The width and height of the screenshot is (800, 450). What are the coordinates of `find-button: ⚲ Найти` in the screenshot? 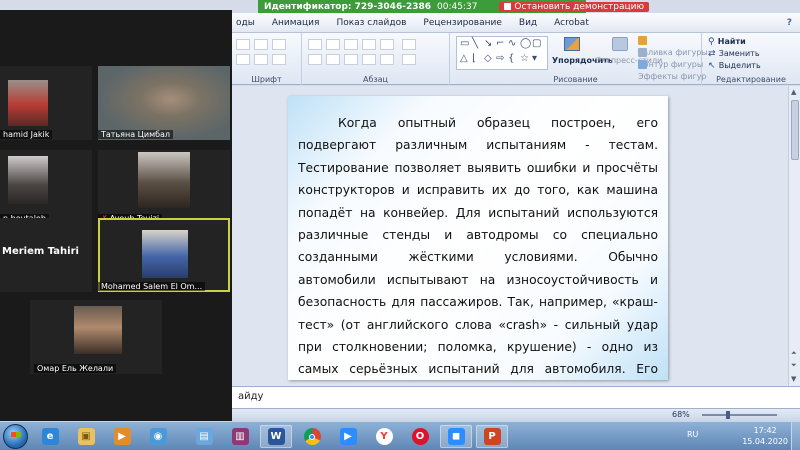 It's located at (727, 41).